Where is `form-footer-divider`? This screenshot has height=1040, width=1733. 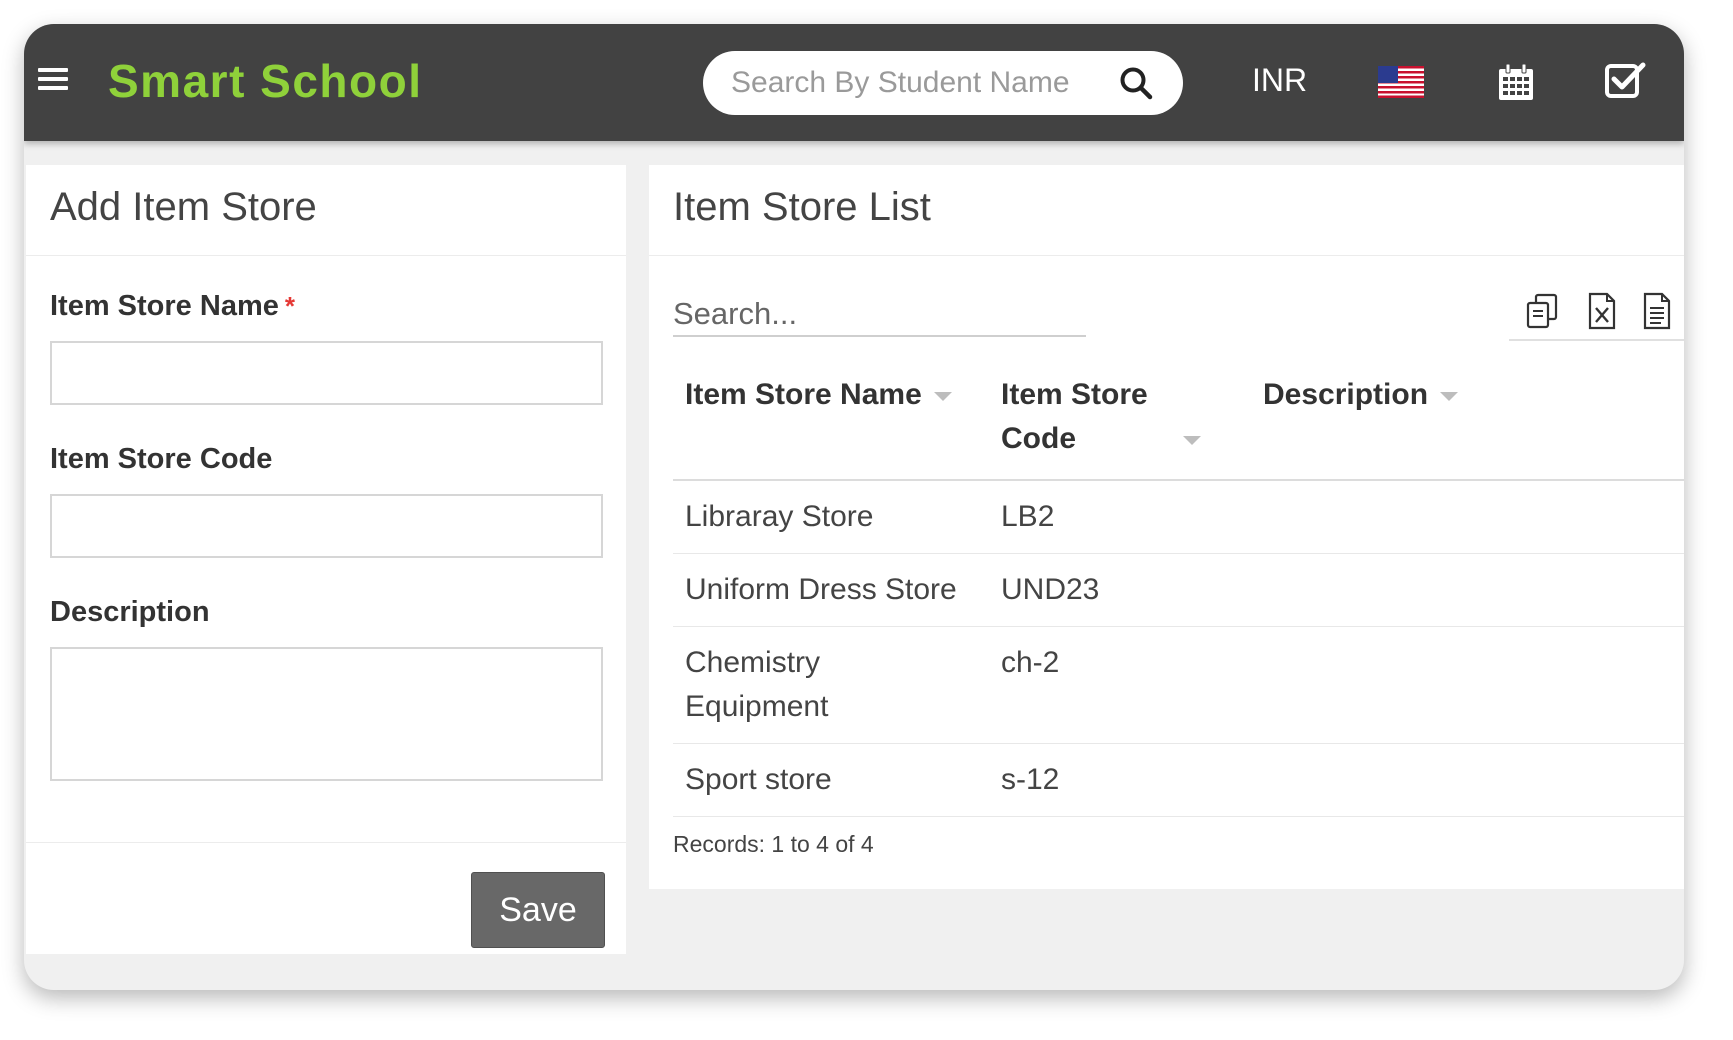 form-footer-divider is located at coordinates (326, 842).